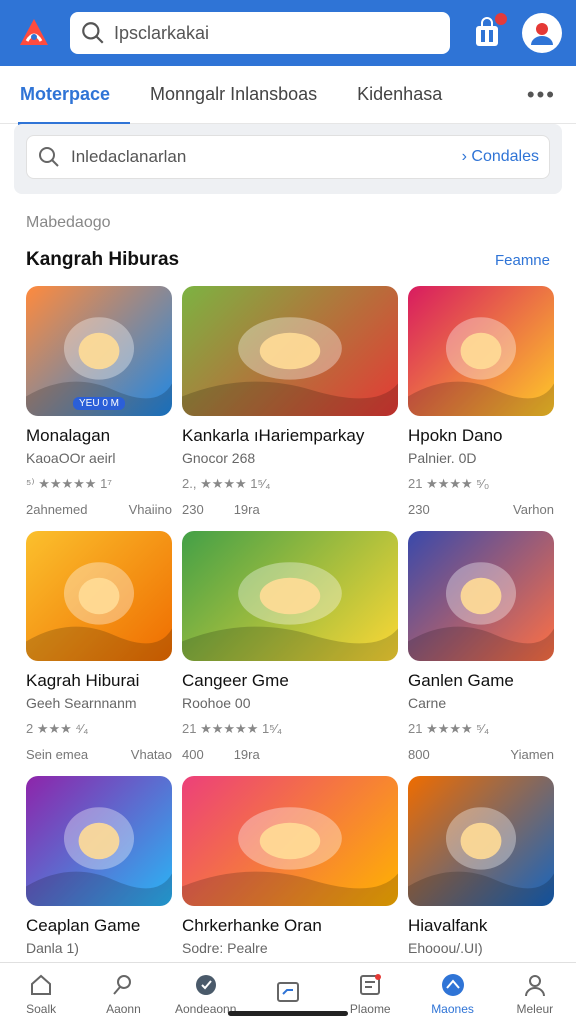 This screenshot has height=1024, width=576. I want to click on tab-marketplace: Moterpace, so click(65, 95).